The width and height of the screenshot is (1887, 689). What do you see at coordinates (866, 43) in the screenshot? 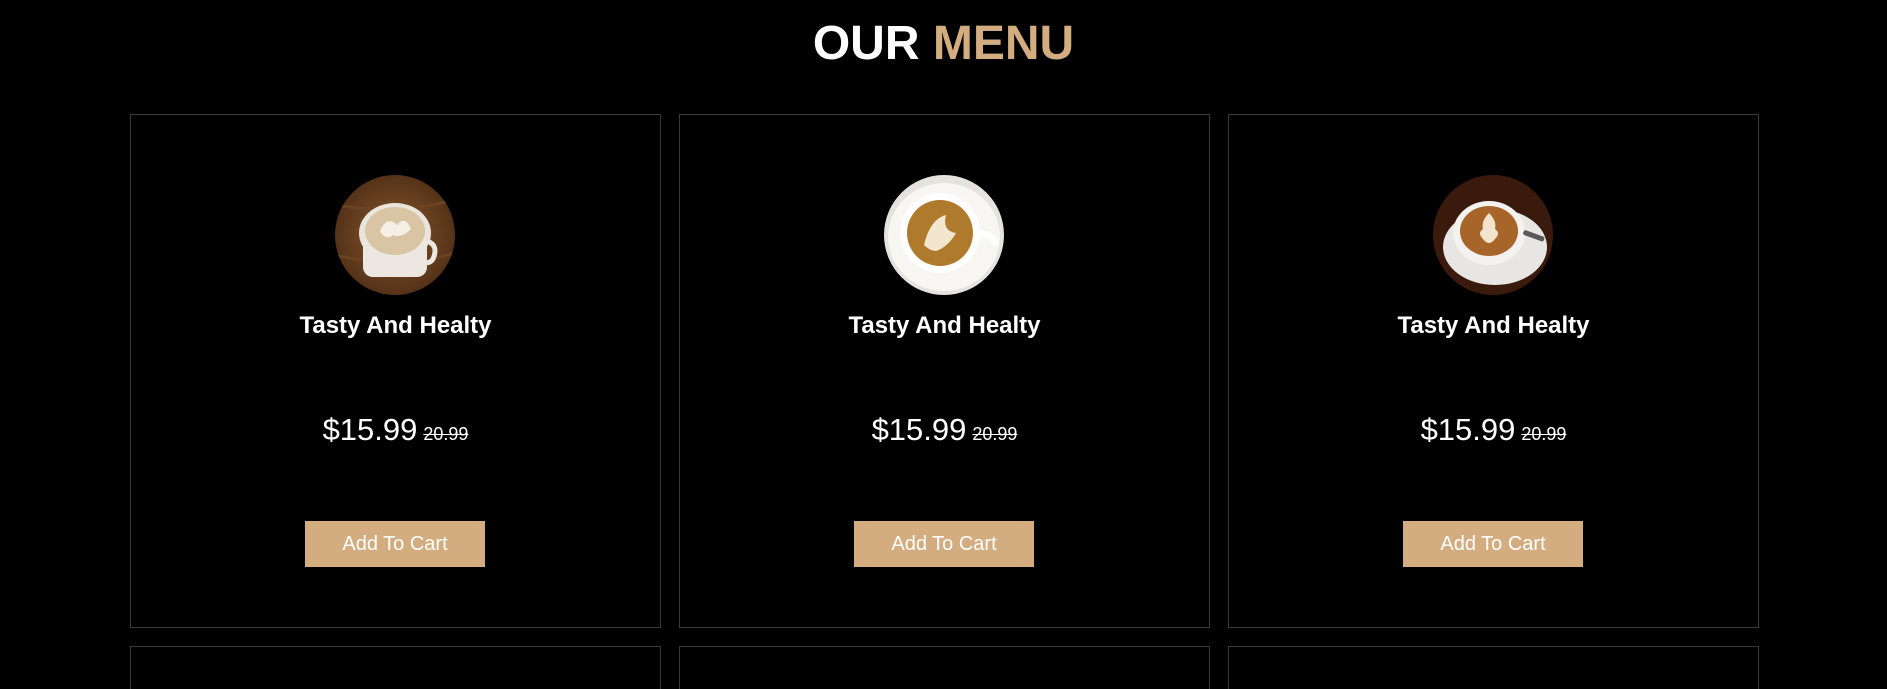
I see `heading-word-our: OUR` at bounding box center [866, 43].